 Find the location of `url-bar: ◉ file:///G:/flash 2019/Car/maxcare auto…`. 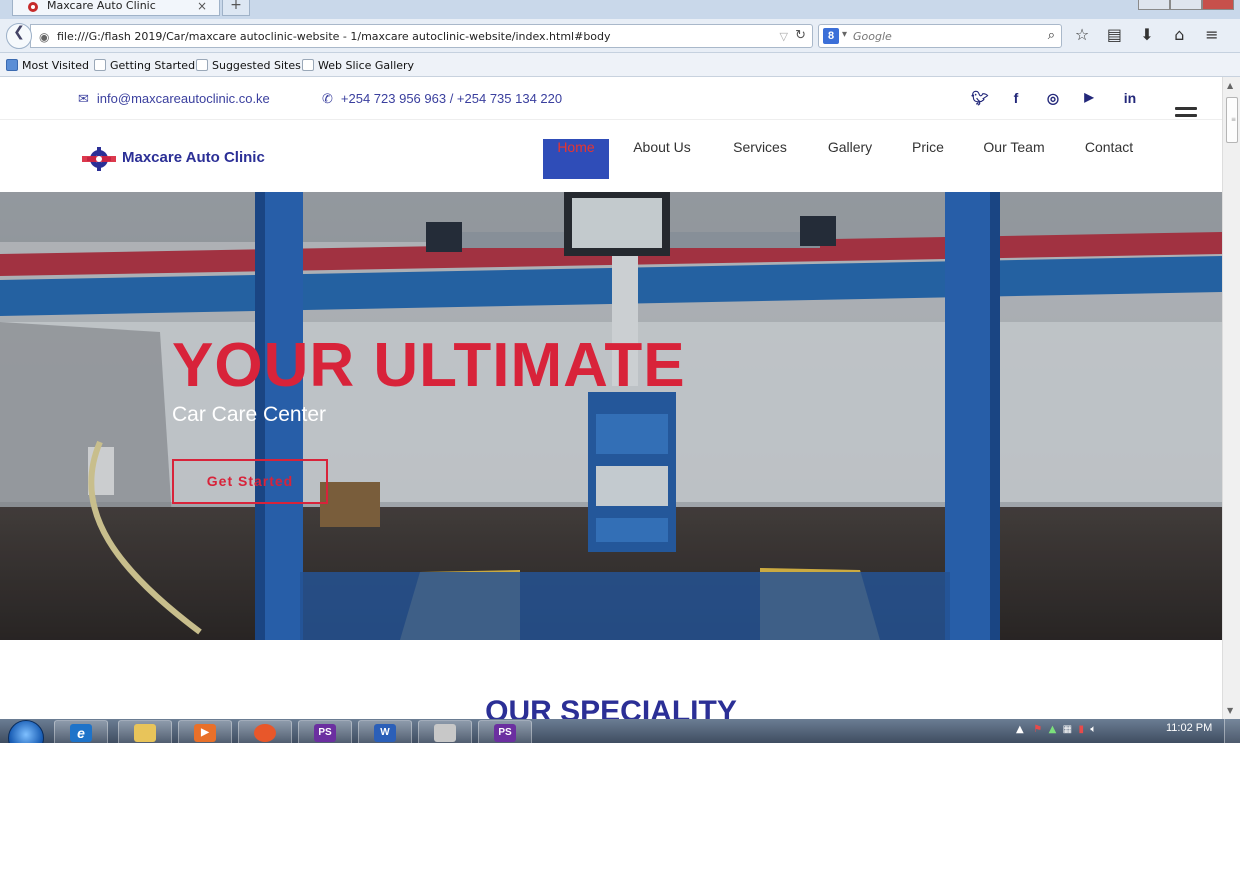

url-bar: ◉ file:///G:/flash 2019/Car/maxcare auto… is located at coordinates (421, 36).